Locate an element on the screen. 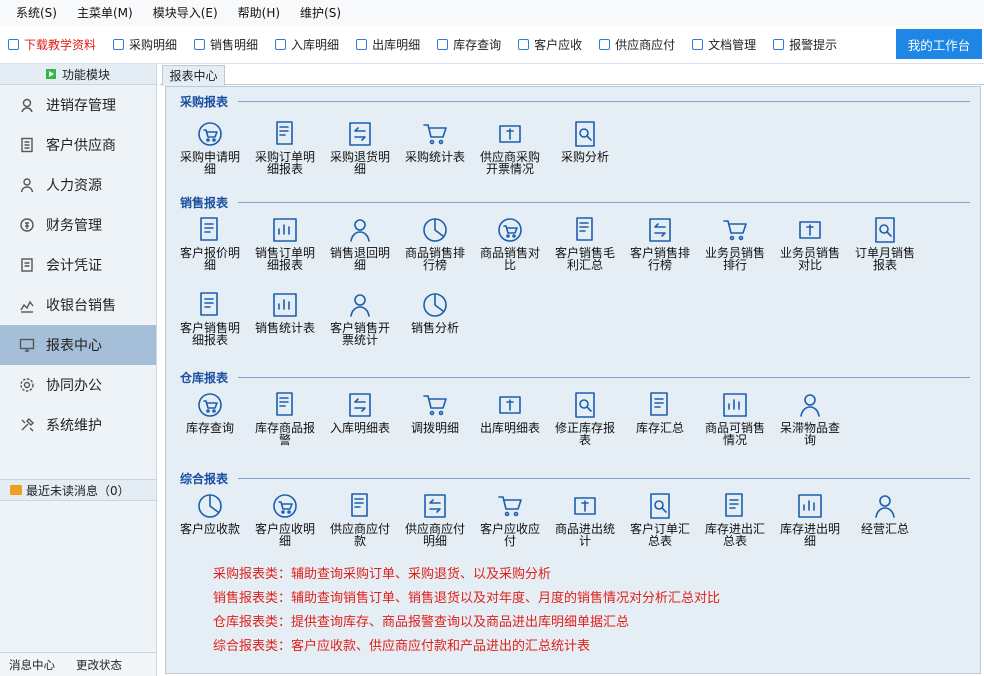 The width and height of the screenshot is (984, 676). toolbar-item-label: 入库明细 is located at coordinates (315, 45).